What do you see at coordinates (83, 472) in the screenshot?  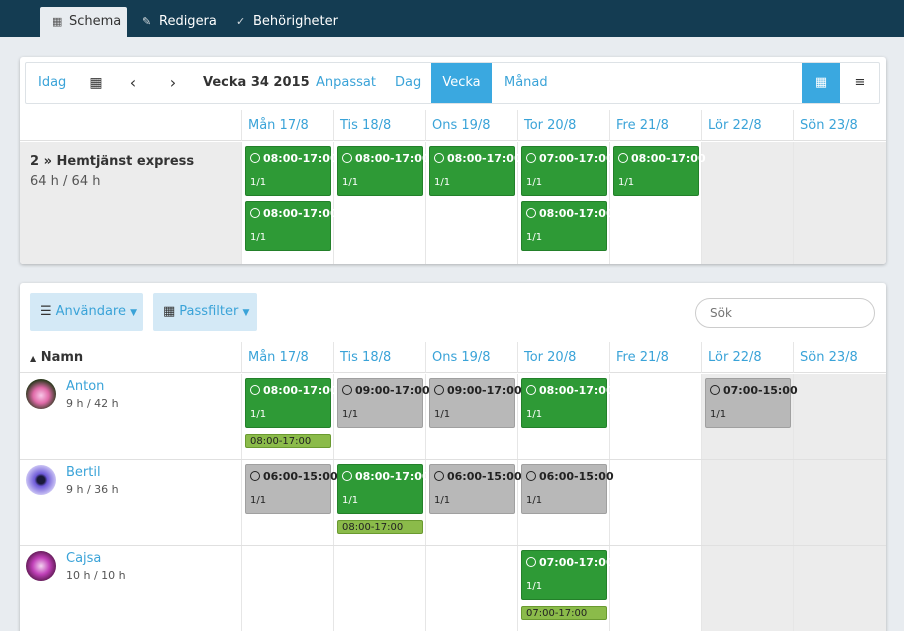 I see `user-name: Bertil` at bounding box center [83, 472].